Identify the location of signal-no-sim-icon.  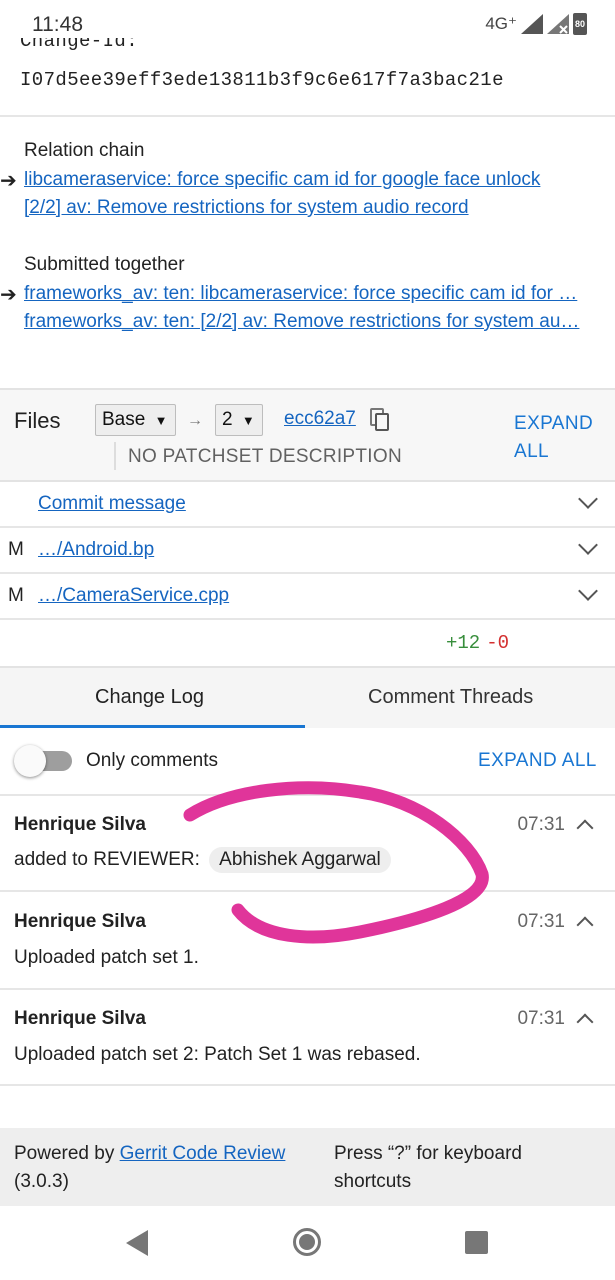
(558, 24).